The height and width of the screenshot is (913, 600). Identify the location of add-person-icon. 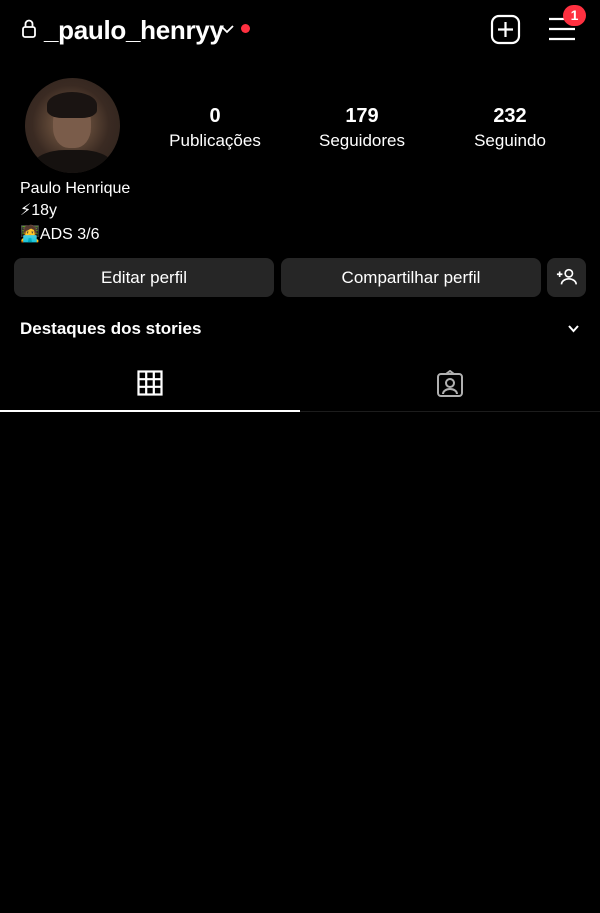
(566, 276).